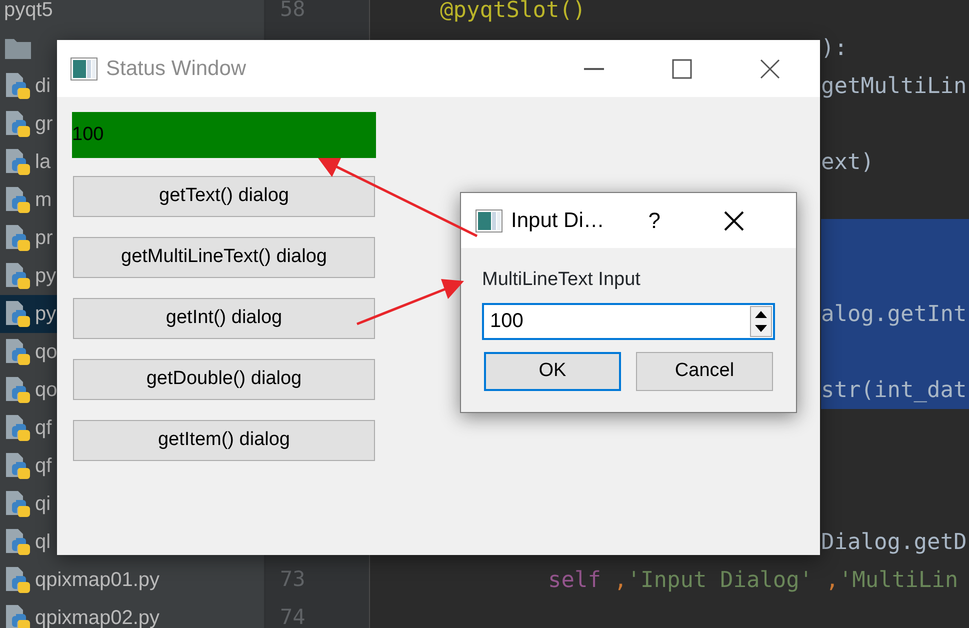 The height and width of the screenshot is (628, 969). What do you see at coordinates (574, 580) in the screenshot?
I see `code-text: self` at bounding box center [574, 580].